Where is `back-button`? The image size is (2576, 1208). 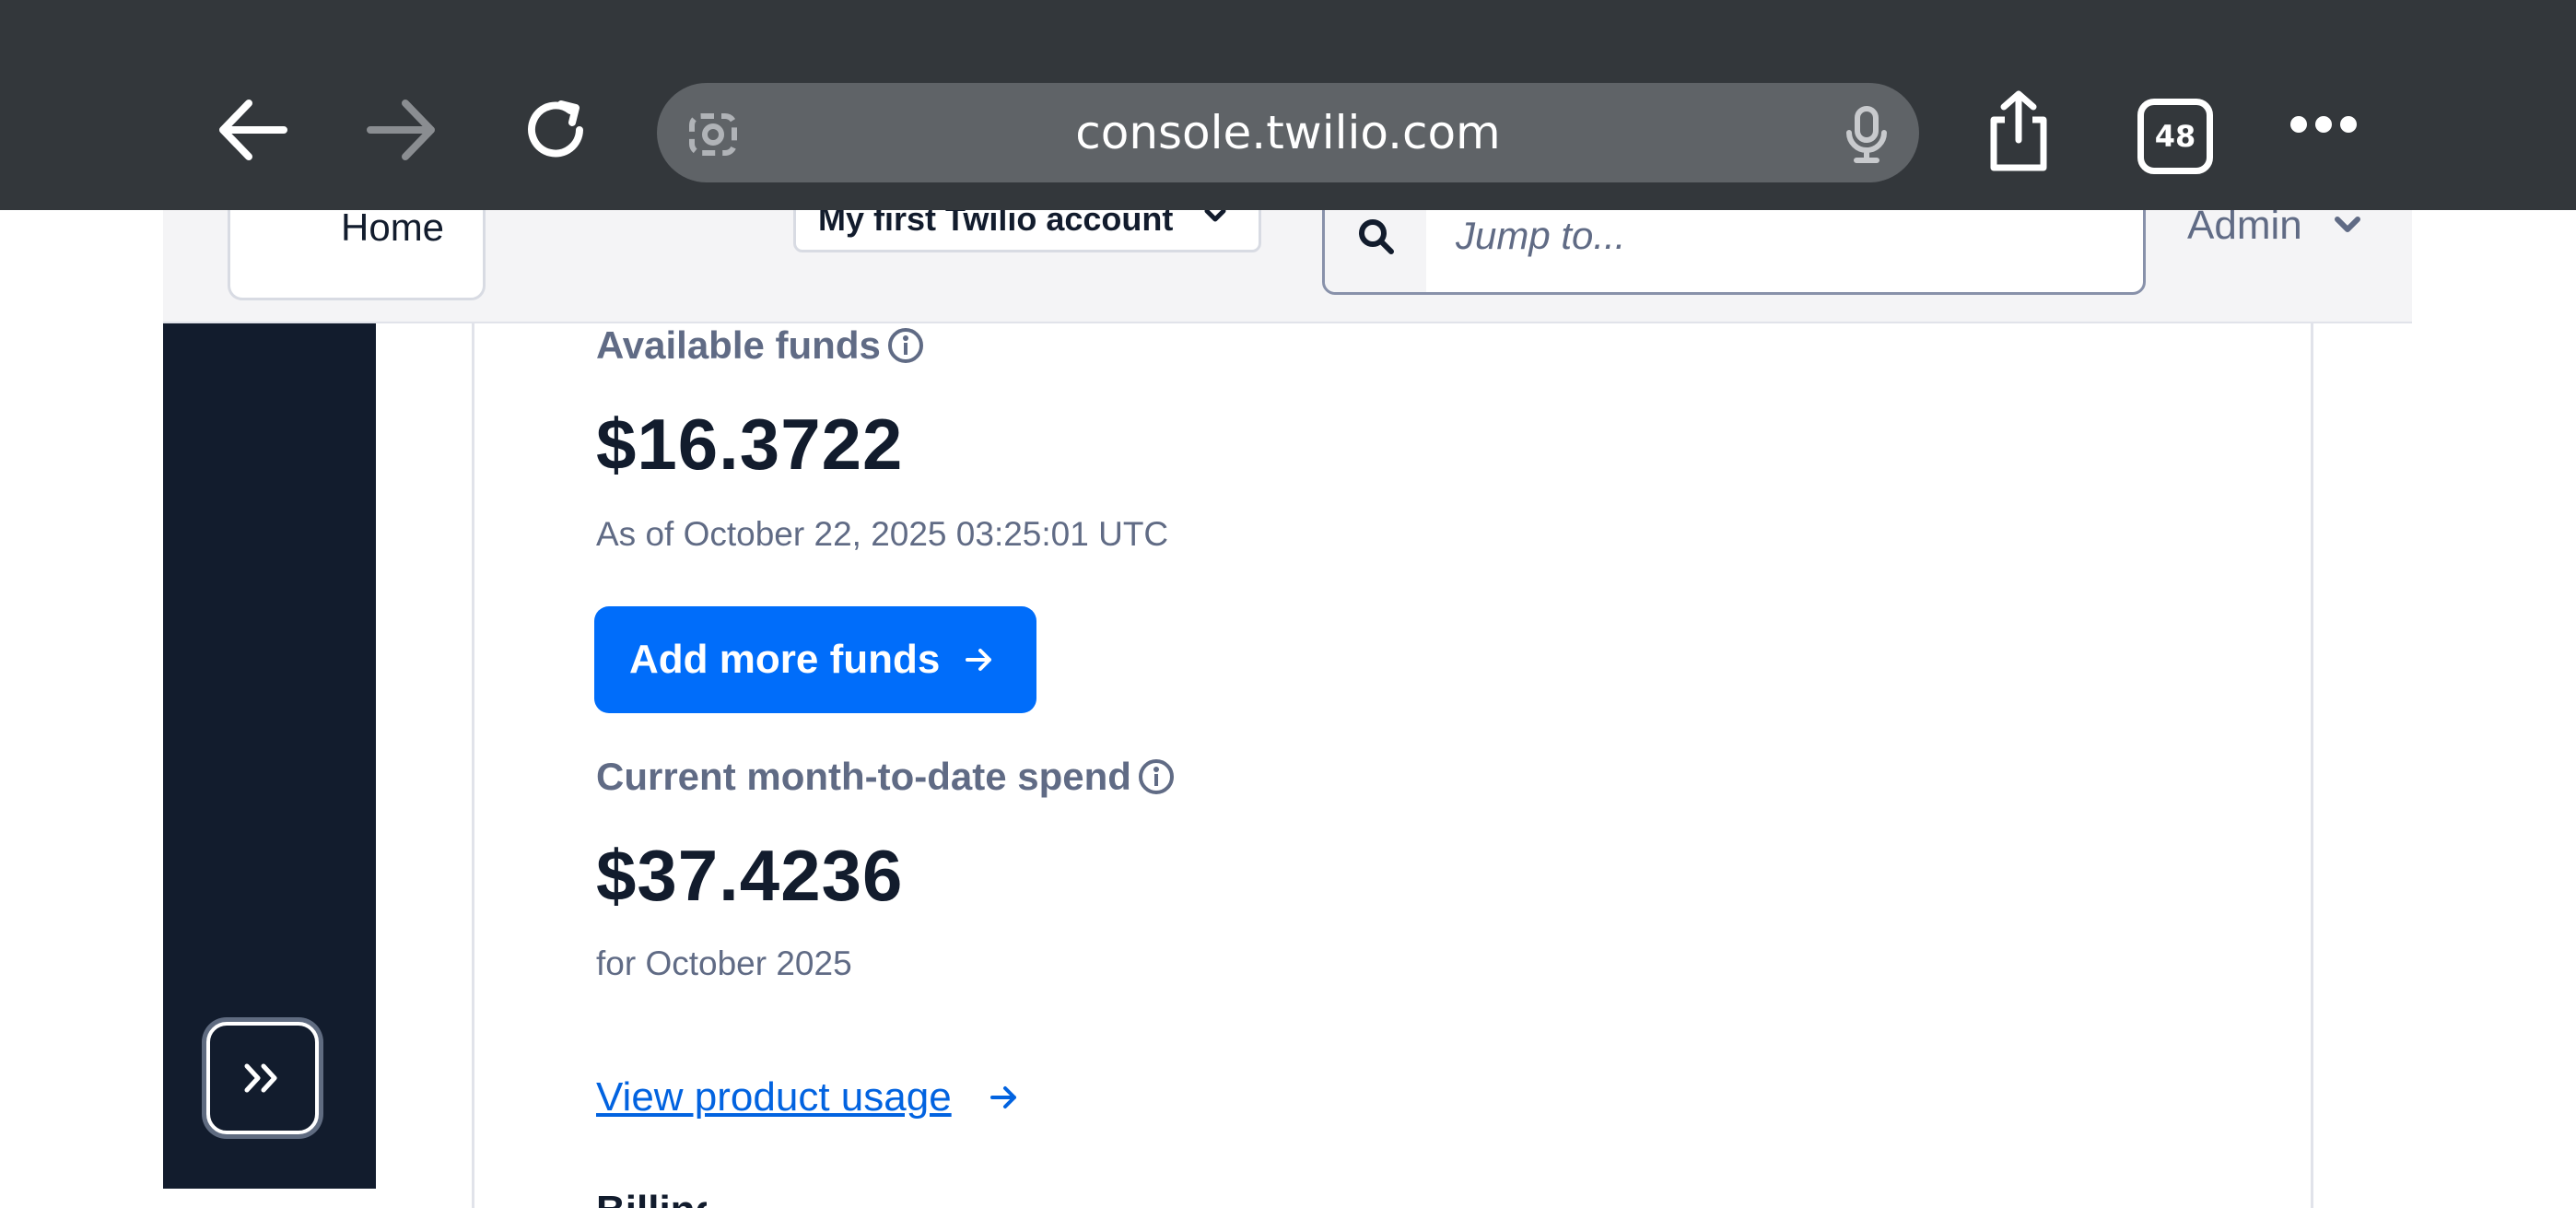 back-button is located at coordinates (251, 129).